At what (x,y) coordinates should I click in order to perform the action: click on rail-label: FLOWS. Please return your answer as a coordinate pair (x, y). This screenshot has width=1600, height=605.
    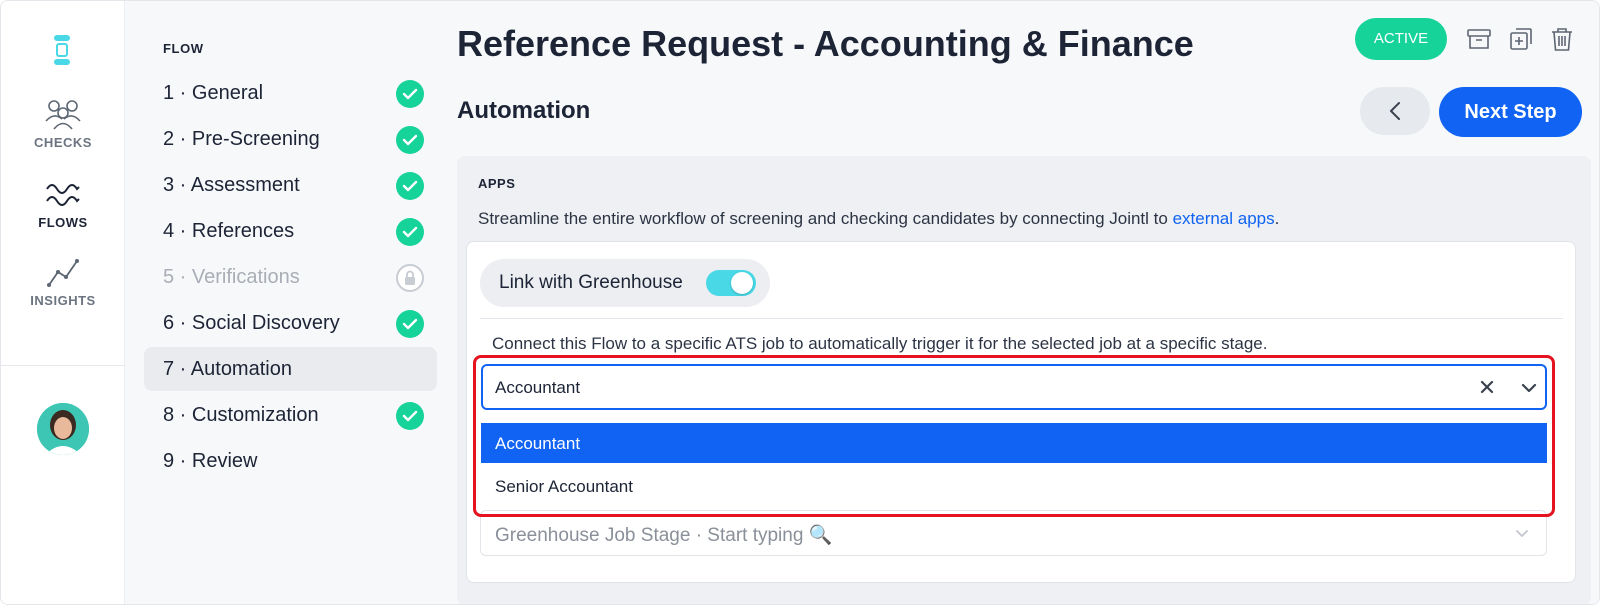
    Looking at the image, I should click on (63, 222).